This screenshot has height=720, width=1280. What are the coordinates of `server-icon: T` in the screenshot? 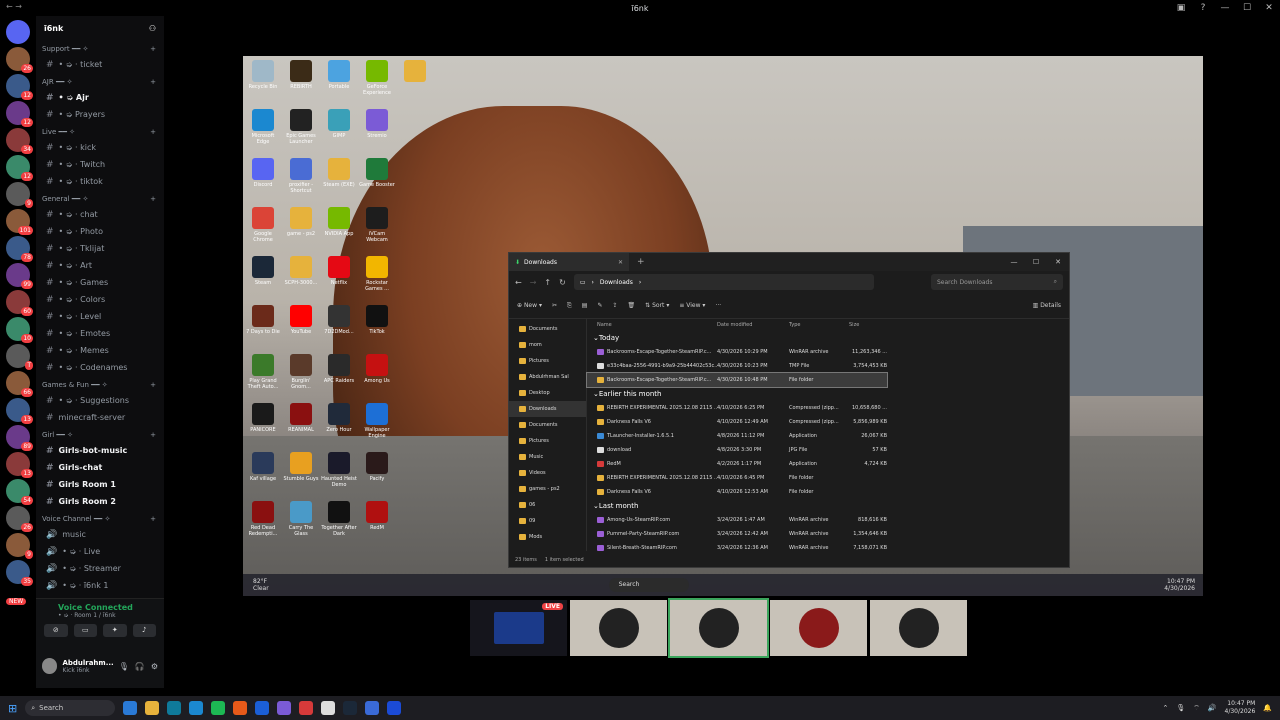 It's located at (19, 357).